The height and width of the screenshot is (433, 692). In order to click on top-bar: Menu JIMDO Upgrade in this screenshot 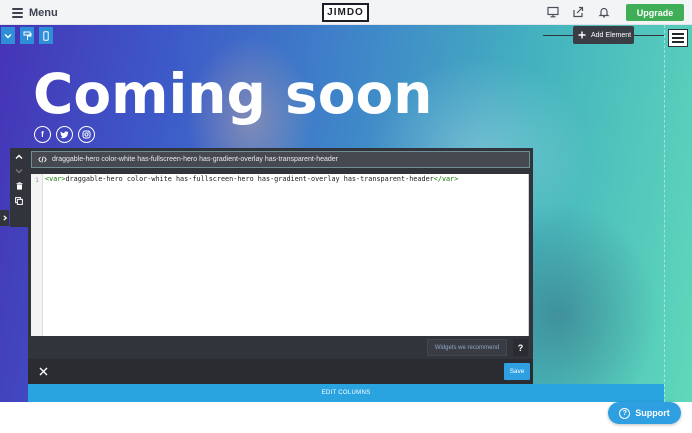, I will do `click(346, 12)`.